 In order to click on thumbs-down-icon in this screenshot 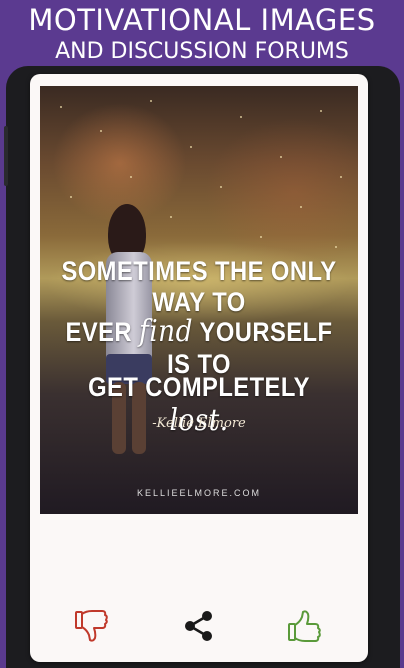, I will do `click(91, 626)`.